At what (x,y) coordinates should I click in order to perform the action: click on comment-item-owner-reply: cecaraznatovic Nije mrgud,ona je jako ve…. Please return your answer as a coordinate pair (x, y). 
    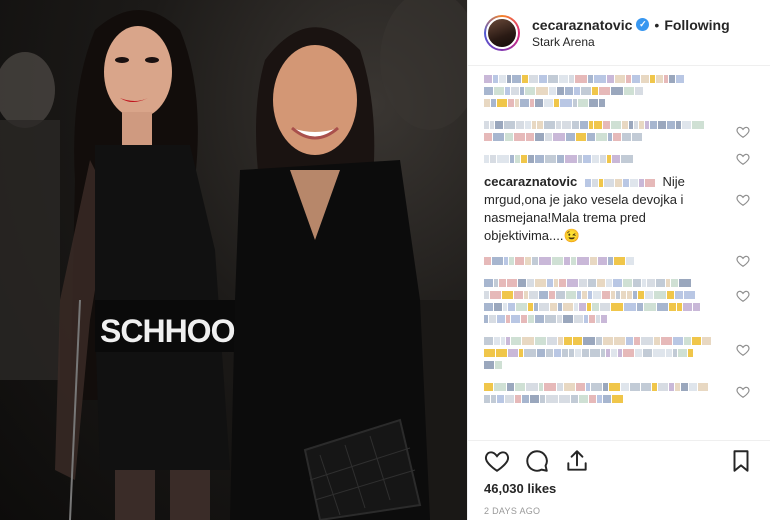
    Looking at the image, I should click on (619, 209).